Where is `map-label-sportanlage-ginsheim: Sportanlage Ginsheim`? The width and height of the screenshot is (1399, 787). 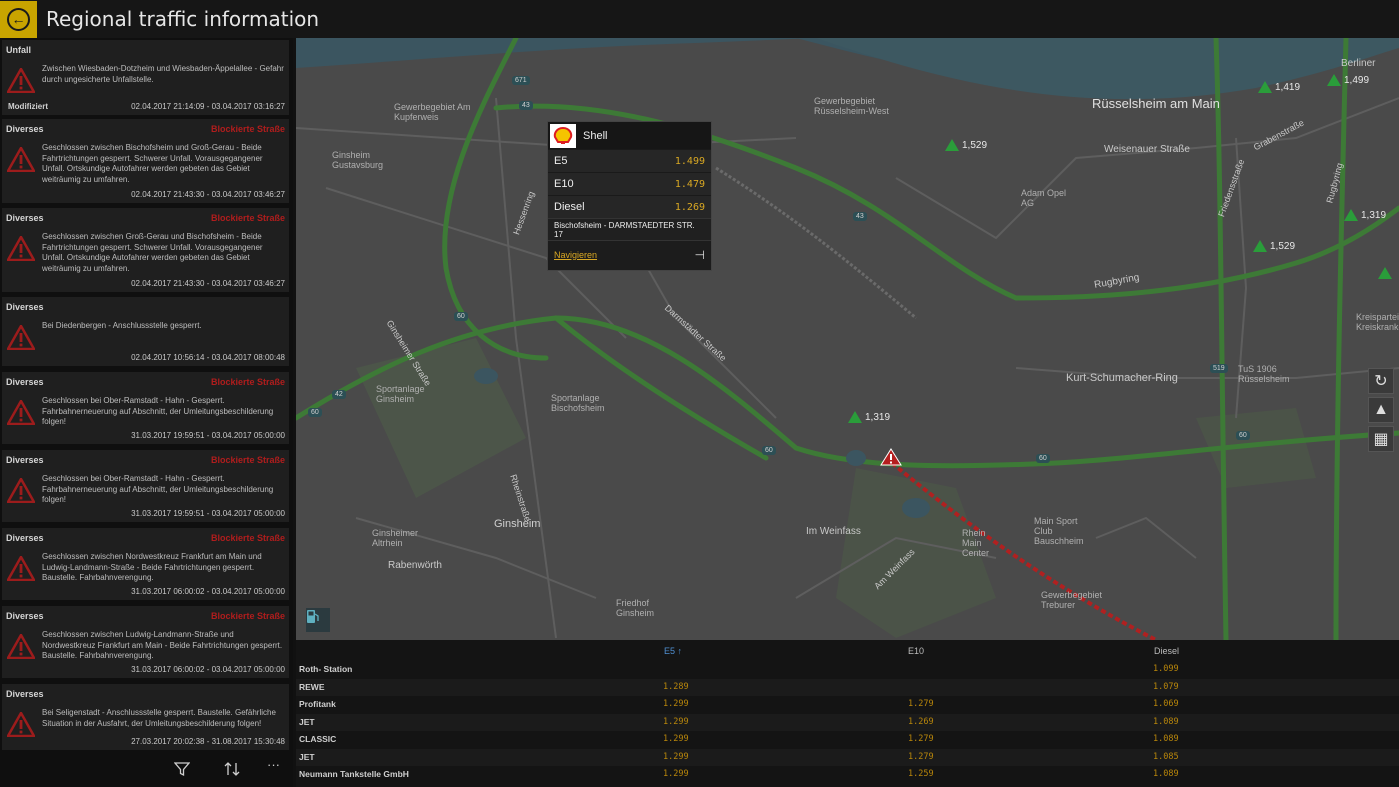 map-label-sportanlage-ginsheim: Sportanlage Ginsheim is located at coordinates (400, 394).